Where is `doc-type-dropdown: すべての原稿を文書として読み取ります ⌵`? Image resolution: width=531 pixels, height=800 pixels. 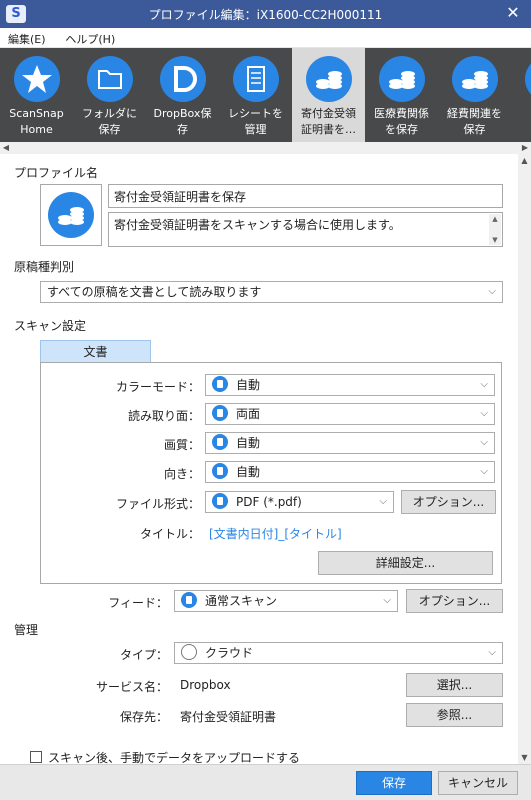 doc-type-dropdown: すべての原稿を文書として読み取ります ⌵ is located at coordinates (271, 292).